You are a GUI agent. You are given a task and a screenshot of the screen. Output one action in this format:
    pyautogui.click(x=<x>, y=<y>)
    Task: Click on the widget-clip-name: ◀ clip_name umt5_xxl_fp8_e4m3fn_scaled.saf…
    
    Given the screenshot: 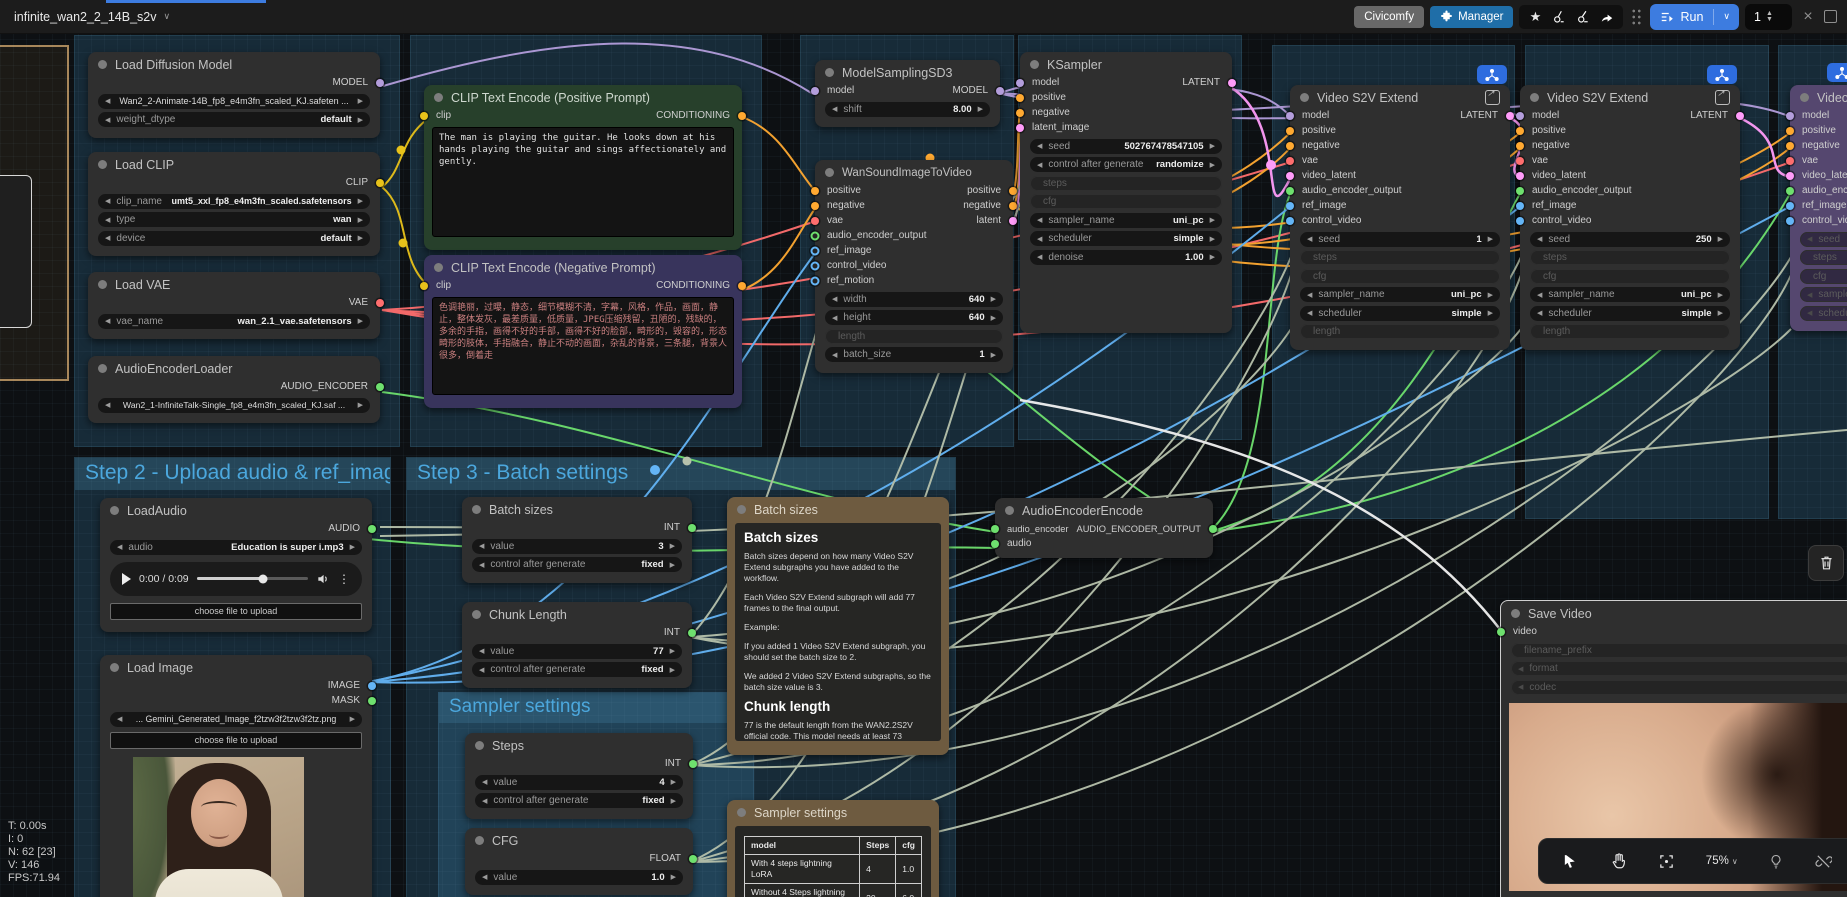 What is the action you would take?
    pyautogui.click(x=234, y=201)
    